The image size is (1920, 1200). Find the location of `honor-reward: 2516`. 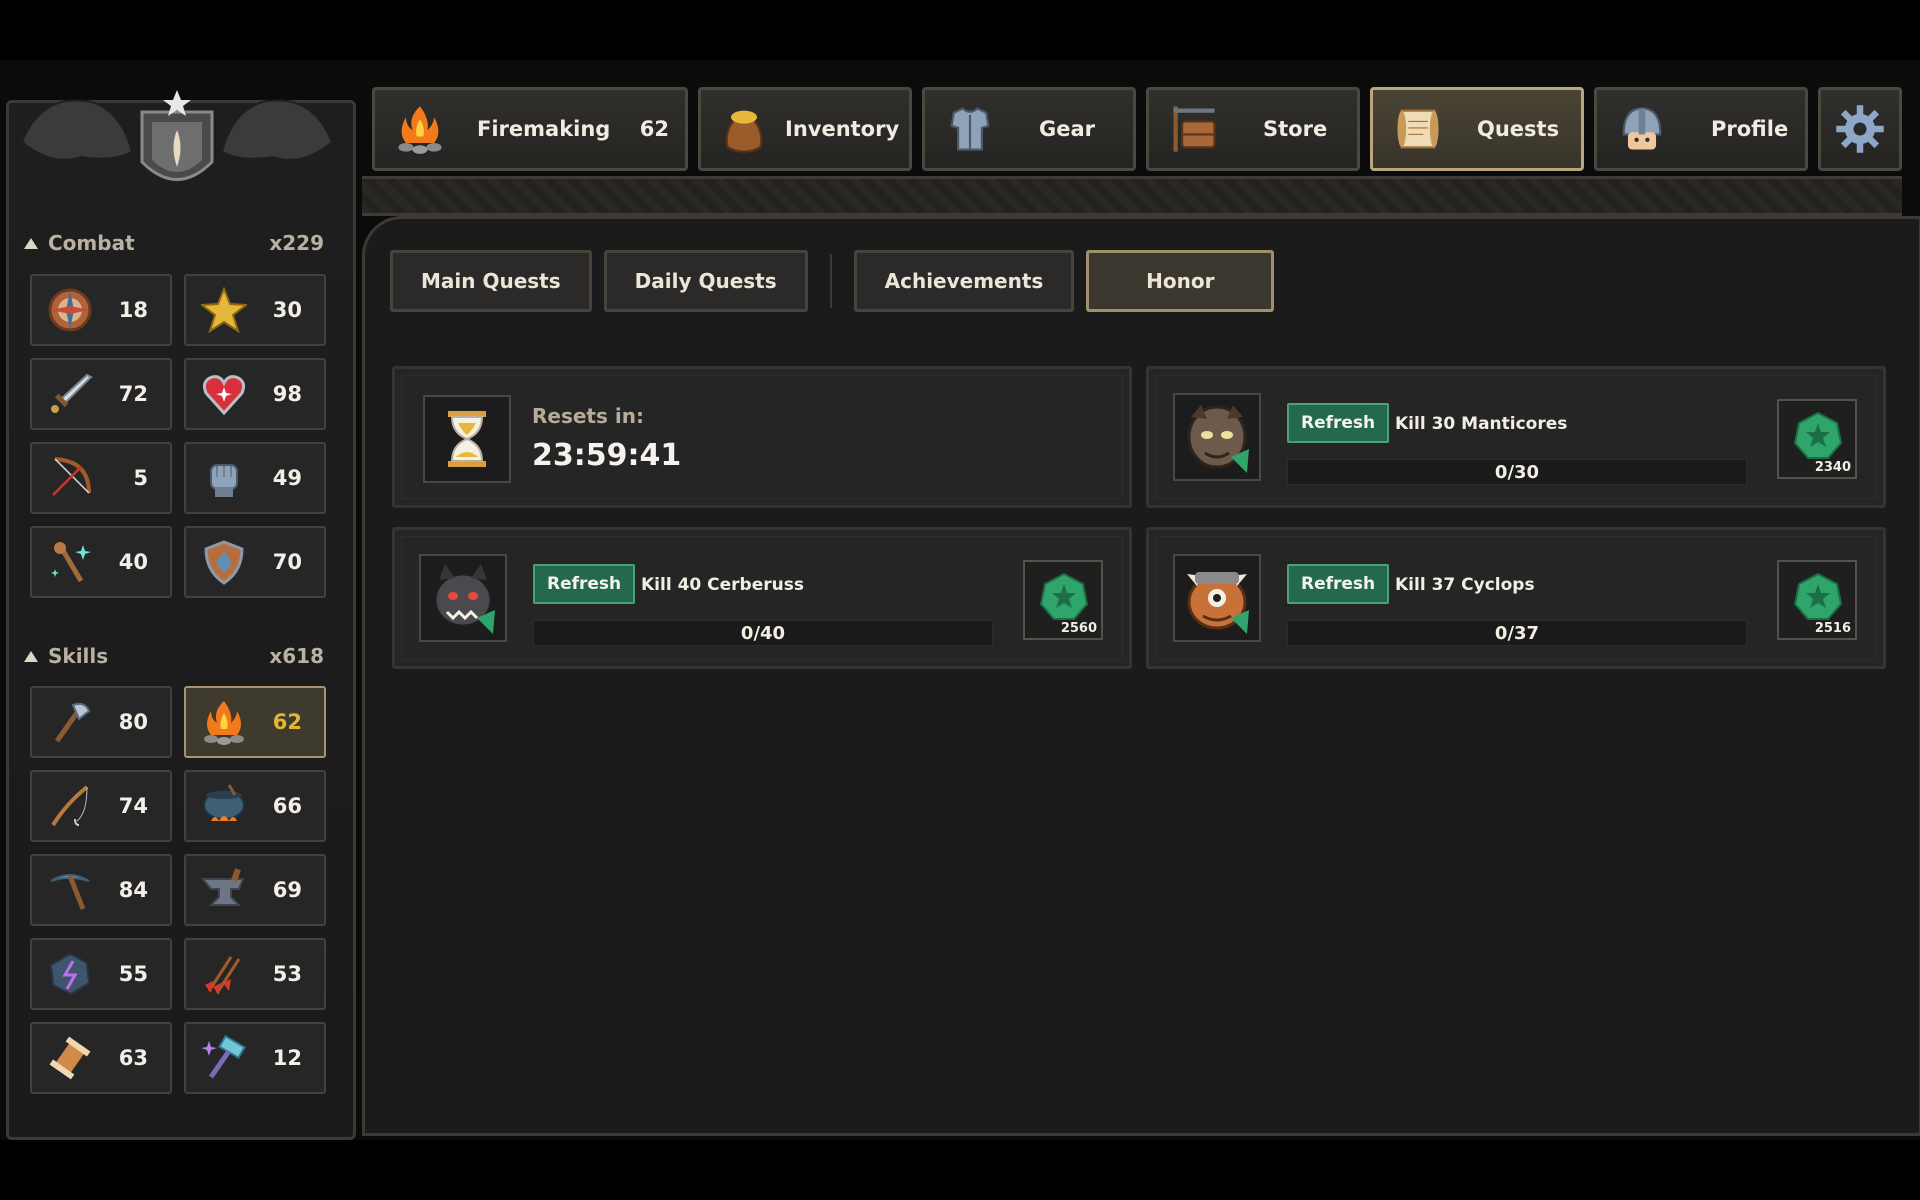

honor-reward: 2516 is located at coordinates (1817, 600).